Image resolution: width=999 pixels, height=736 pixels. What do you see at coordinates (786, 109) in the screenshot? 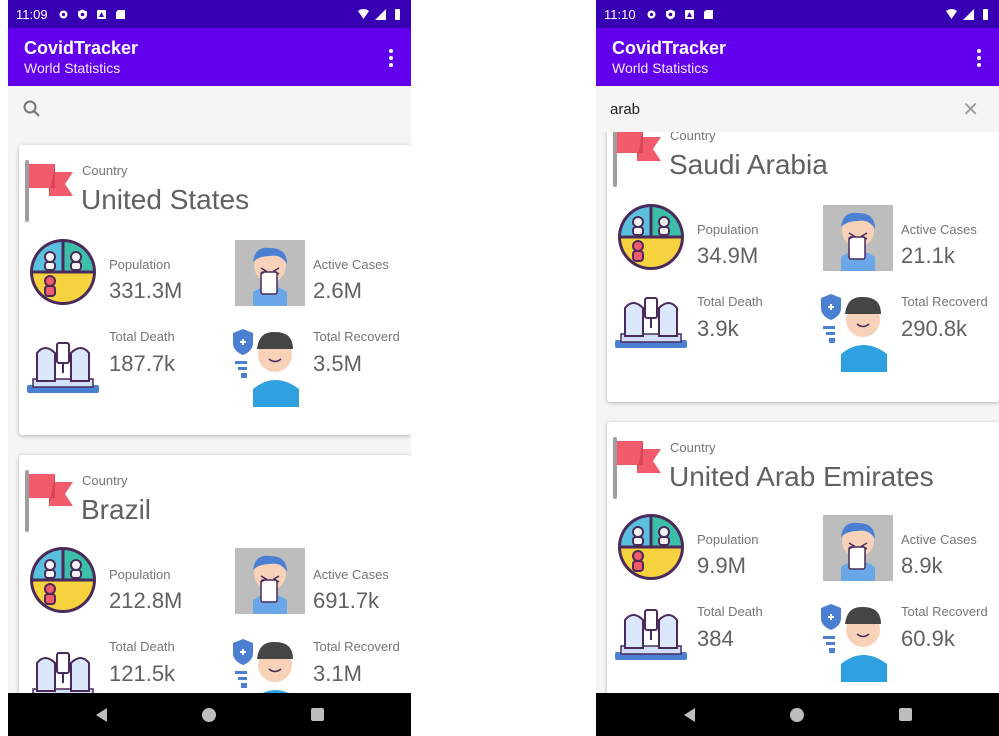
I see `search-input: arab` at bounding box center [786, 109].